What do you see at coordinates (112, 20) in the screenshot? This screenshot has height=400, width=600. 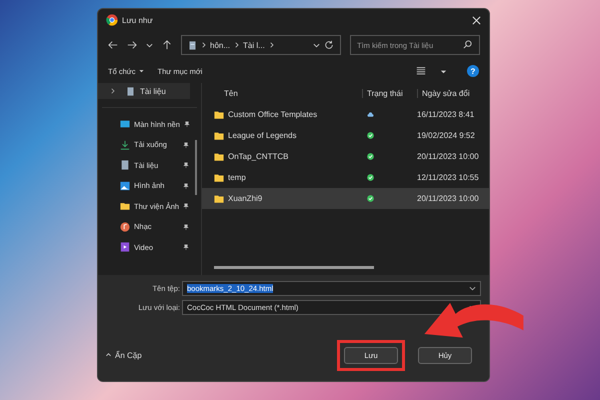 I see `browser-logo-icon` at bounding box center [112, 20].